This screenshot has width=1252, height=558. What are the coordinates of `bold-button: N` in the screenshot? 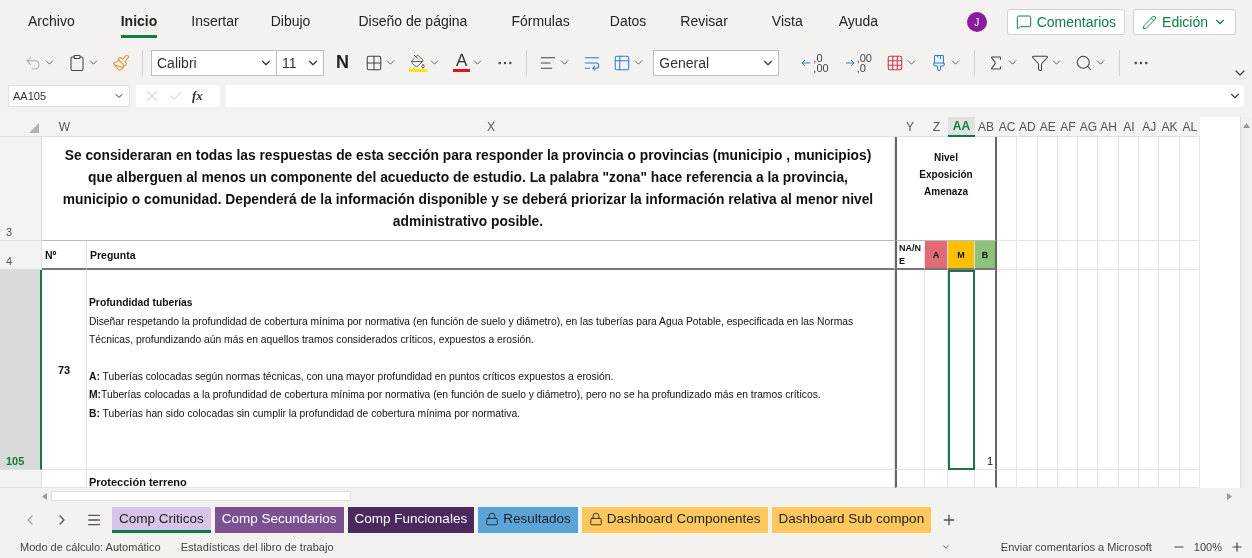 It's located at (342, 63).